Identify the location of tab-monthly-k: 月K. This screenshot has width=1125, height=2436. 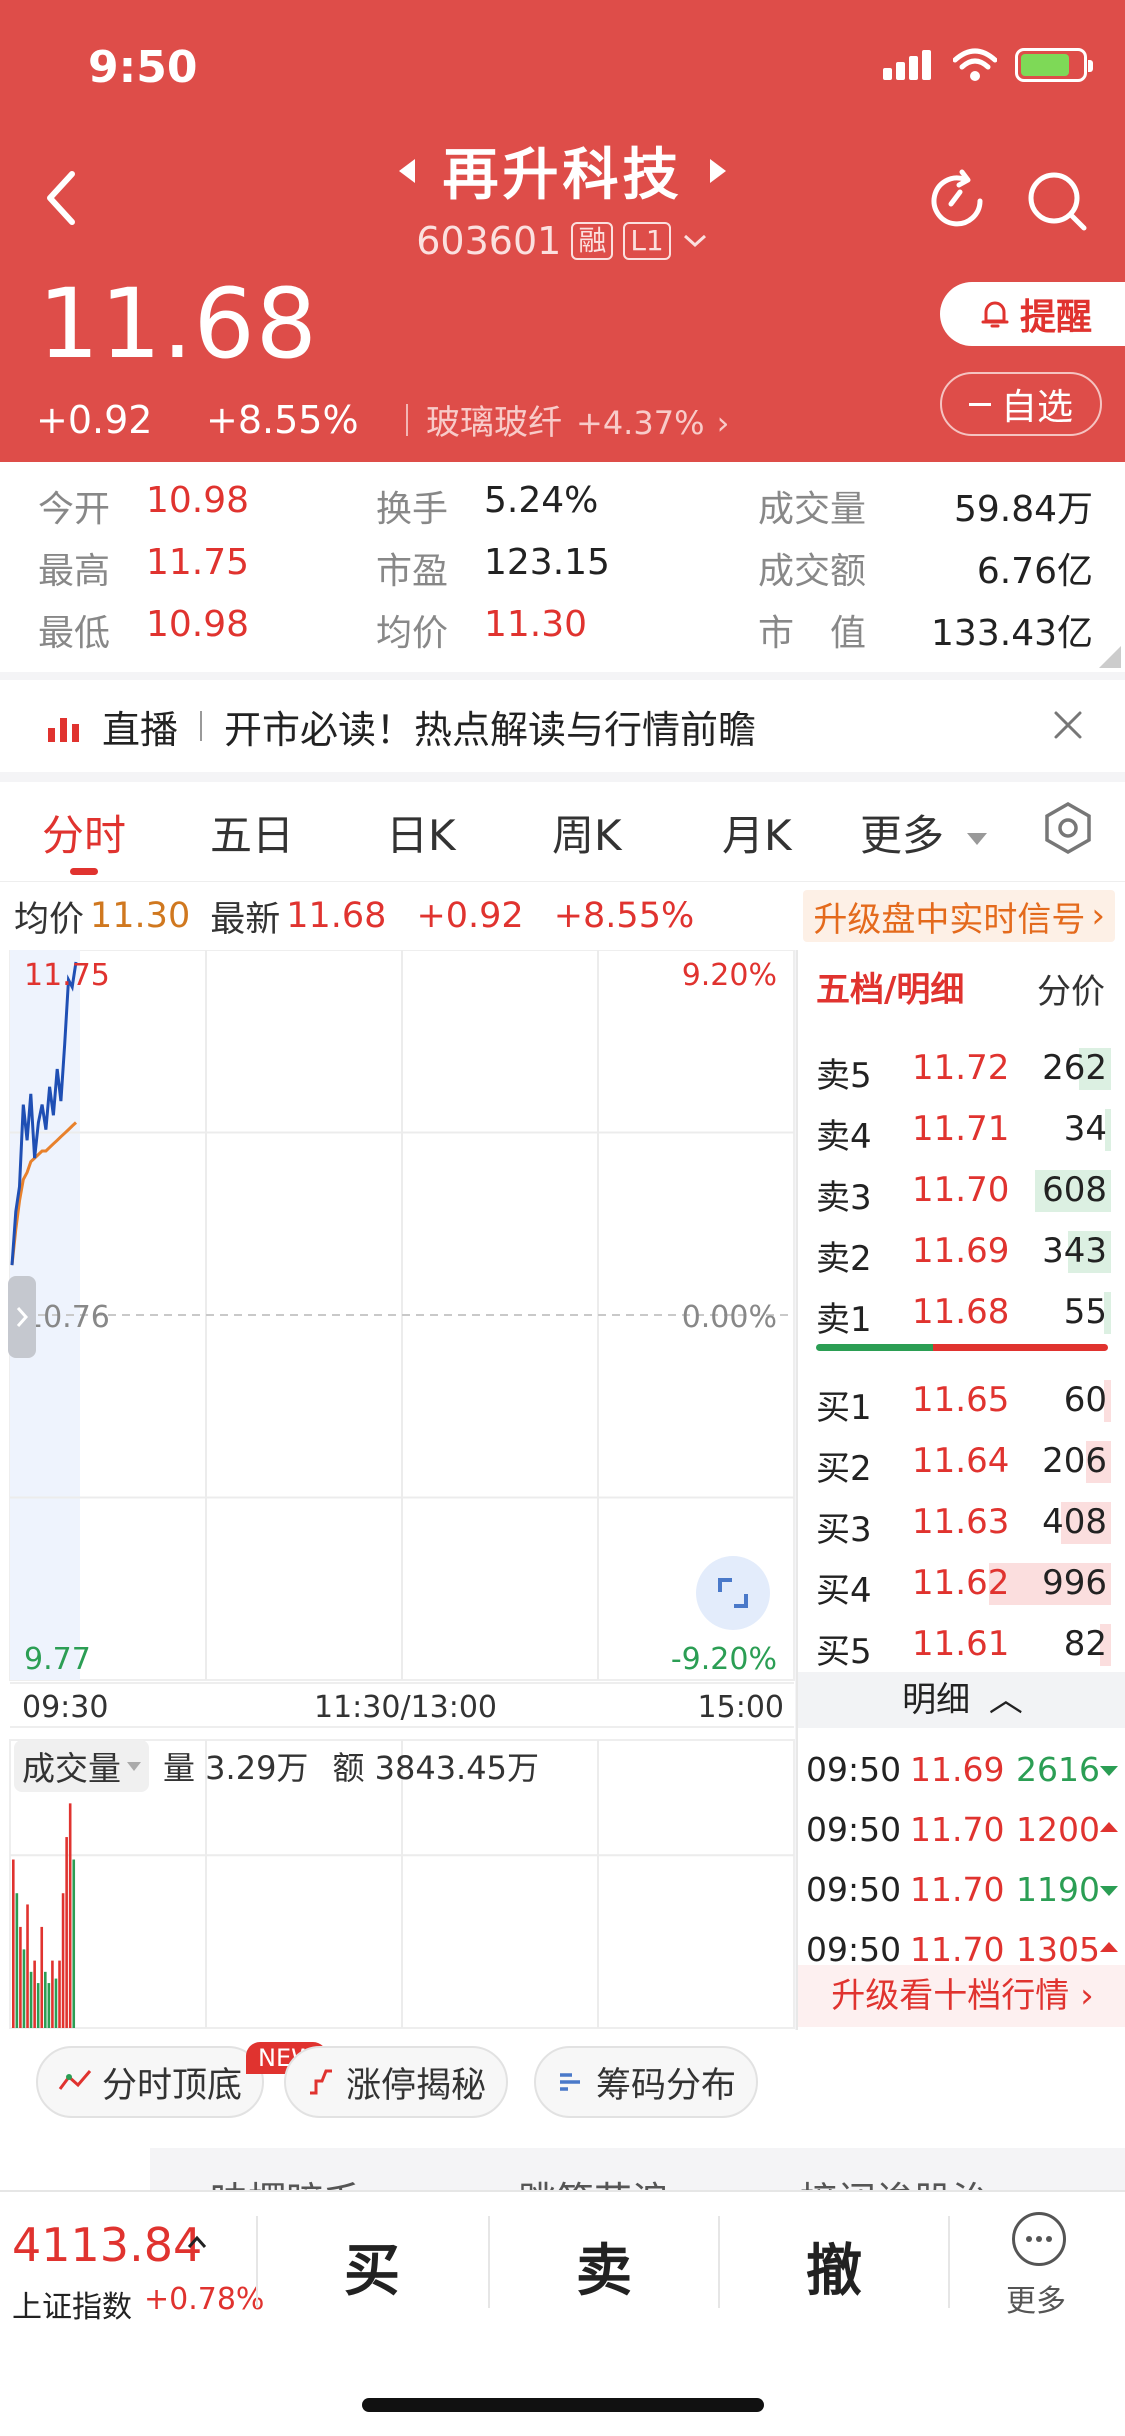
(757, 832).